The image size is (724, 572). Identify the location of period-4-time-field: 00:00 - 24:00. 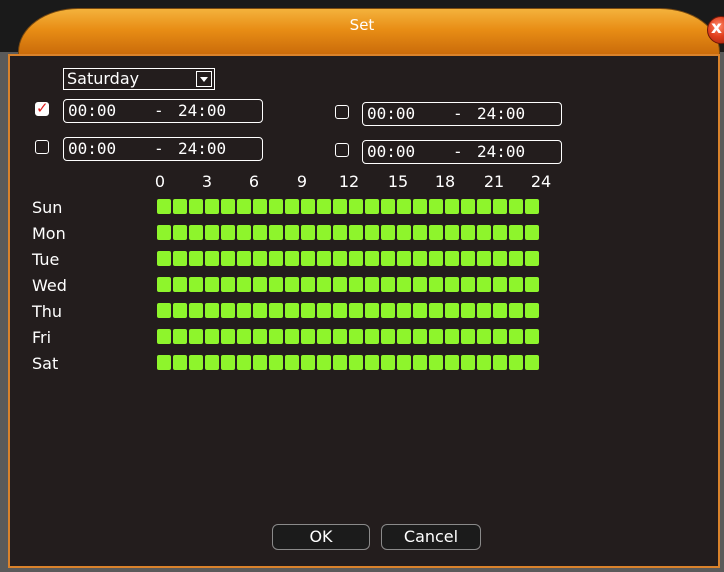
(462, 152).